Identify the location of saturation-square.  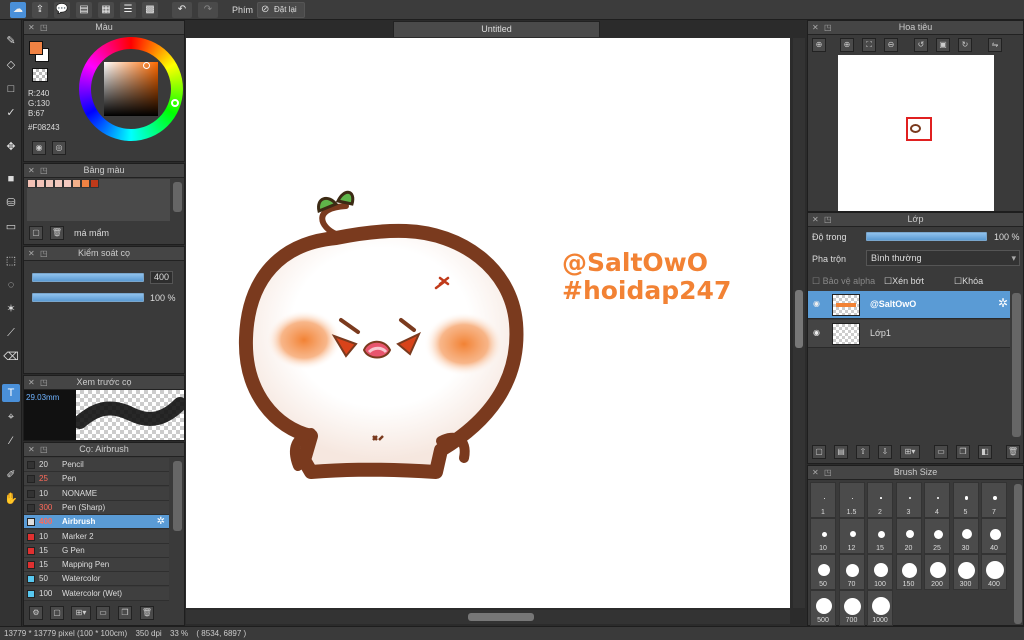
(131, 89).